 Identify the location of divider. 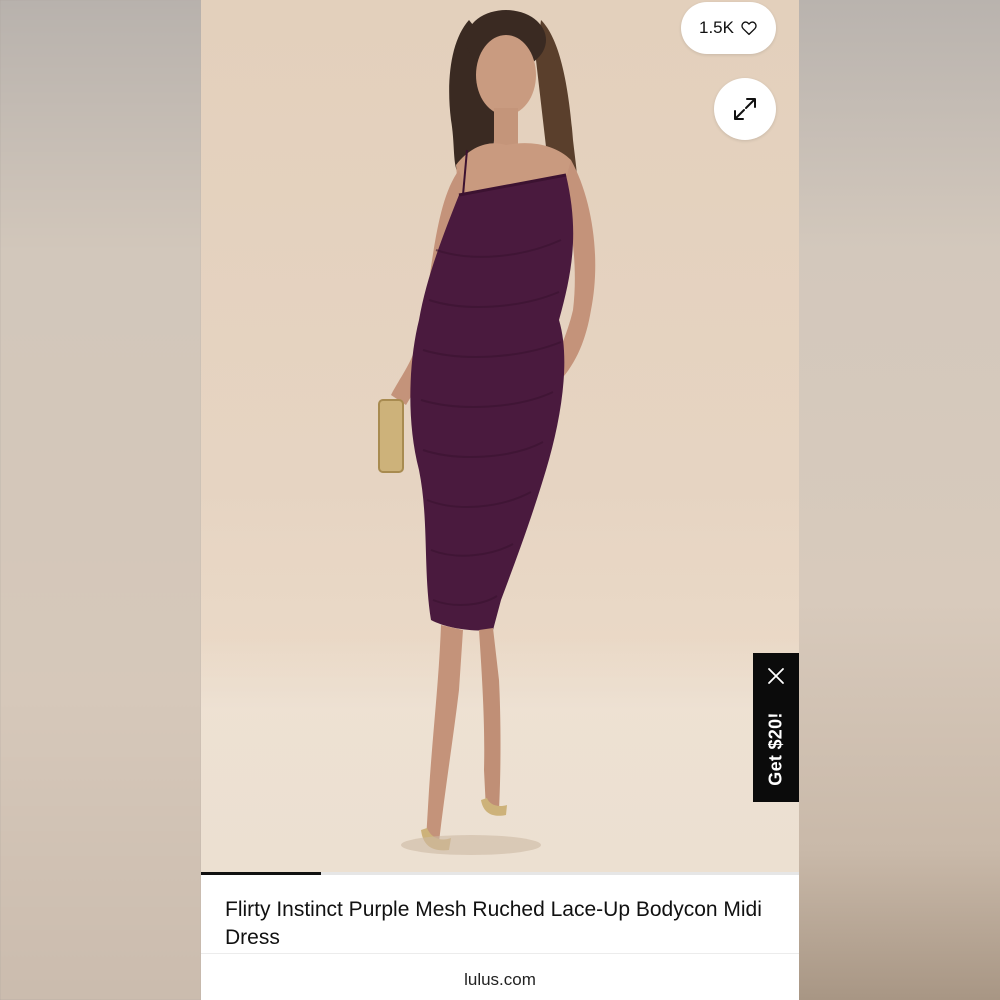
(500, 953).